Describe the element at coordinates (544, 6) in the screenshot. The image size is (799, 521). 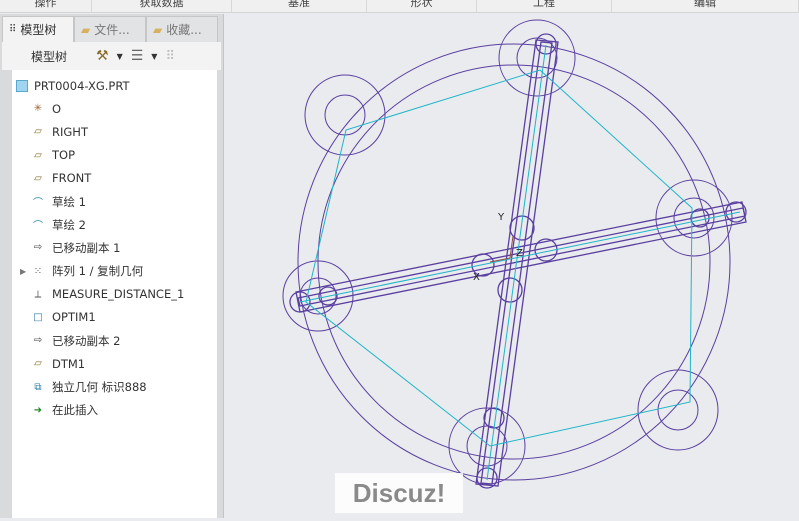
I see `ribbon-engineering: 工程` at that location.